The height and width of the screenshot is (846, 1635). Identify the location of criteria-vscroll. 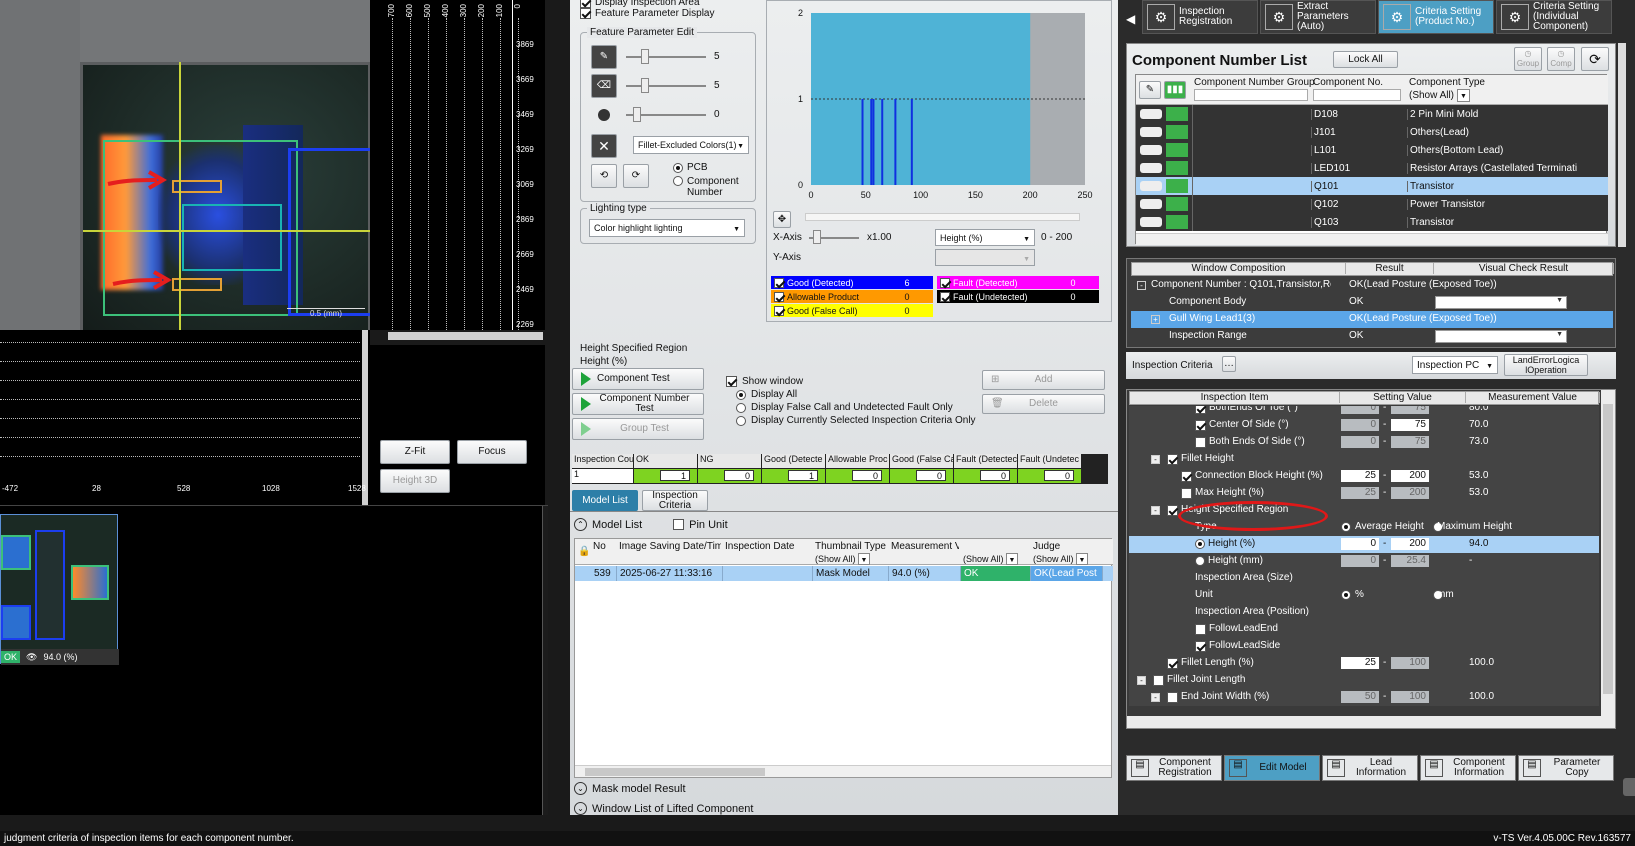
(1608, 553).